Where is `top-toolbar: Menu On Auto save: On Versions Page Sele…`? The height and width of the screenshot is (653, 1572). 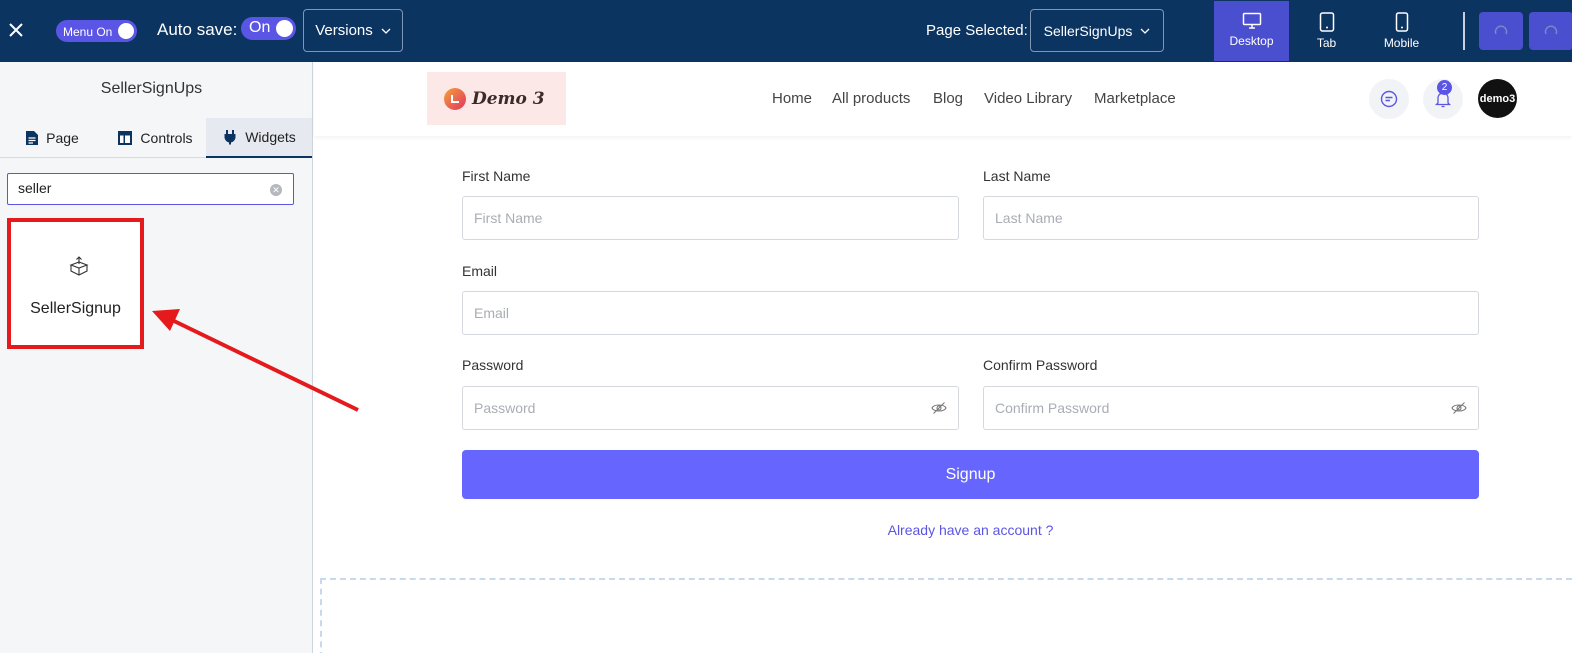 top-toolbar: Menu On Auto save: On Versions Page Sele… is located at coordinates (786, 31).